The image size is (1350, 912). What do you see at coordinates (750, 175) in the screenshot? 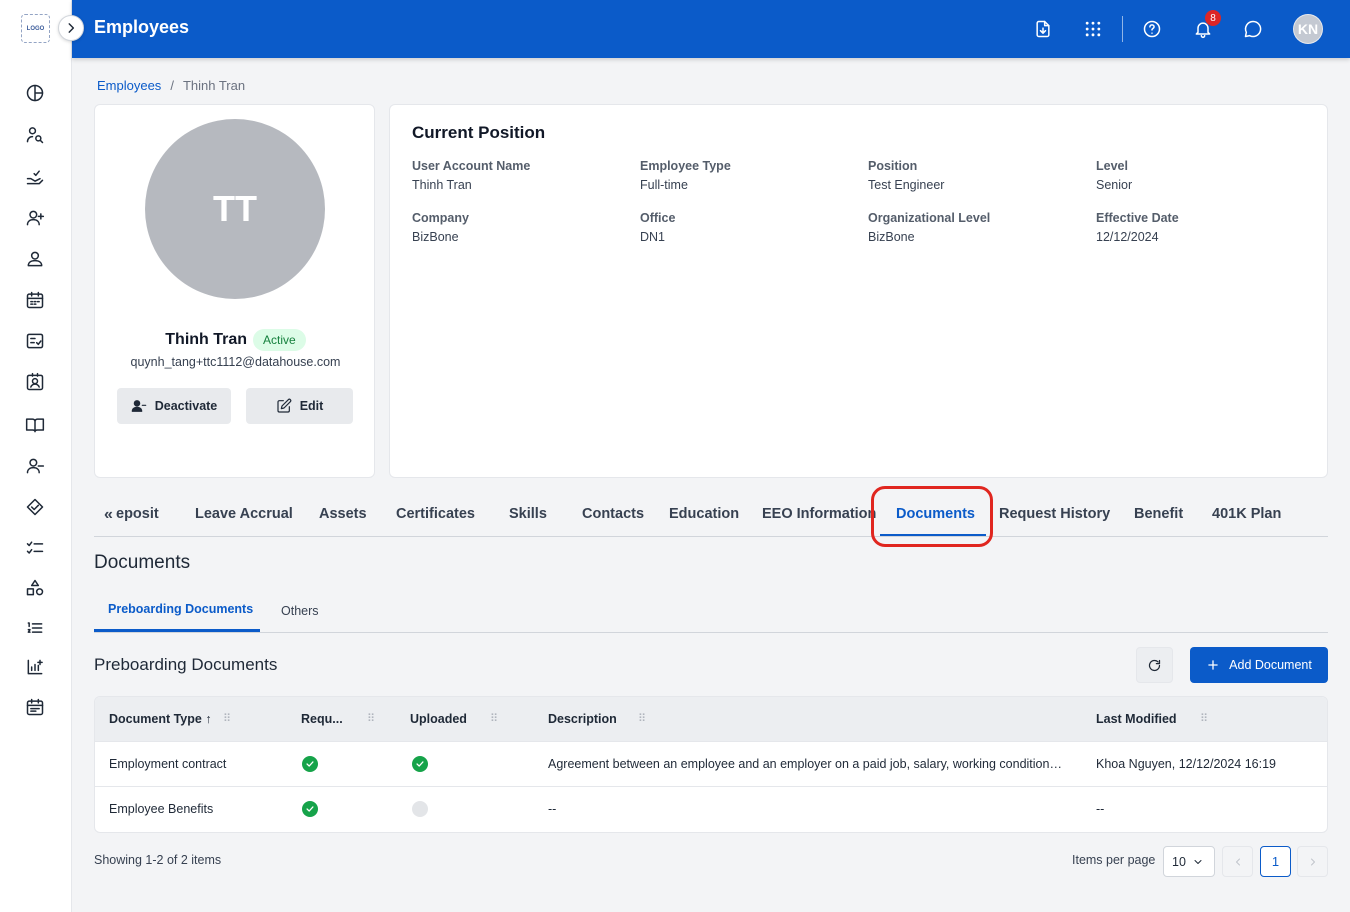
I see `field-employee-type: Employee Type Full-time` at bounding box center [750, 175].